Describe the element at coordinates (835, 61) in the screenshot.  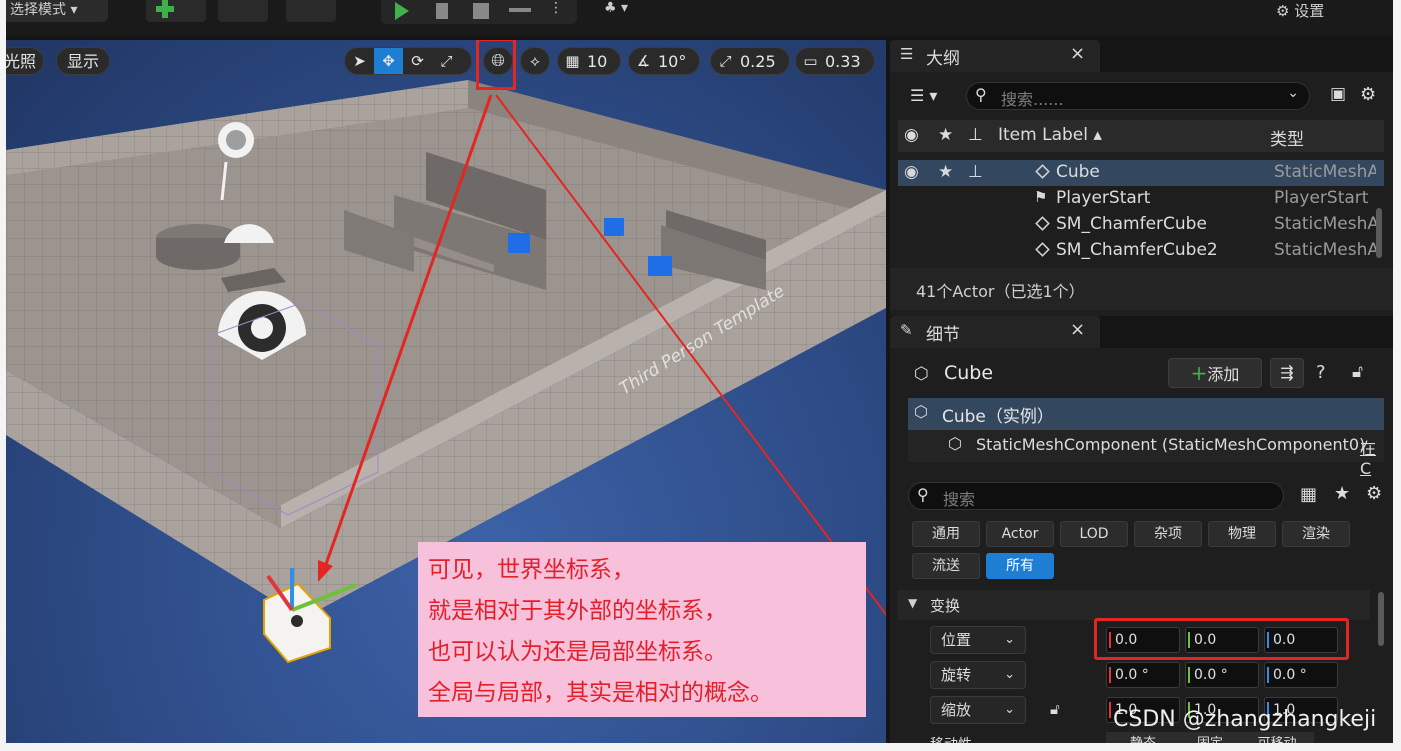
I see `camera-speed-control: ▭ 0.33` at that location.